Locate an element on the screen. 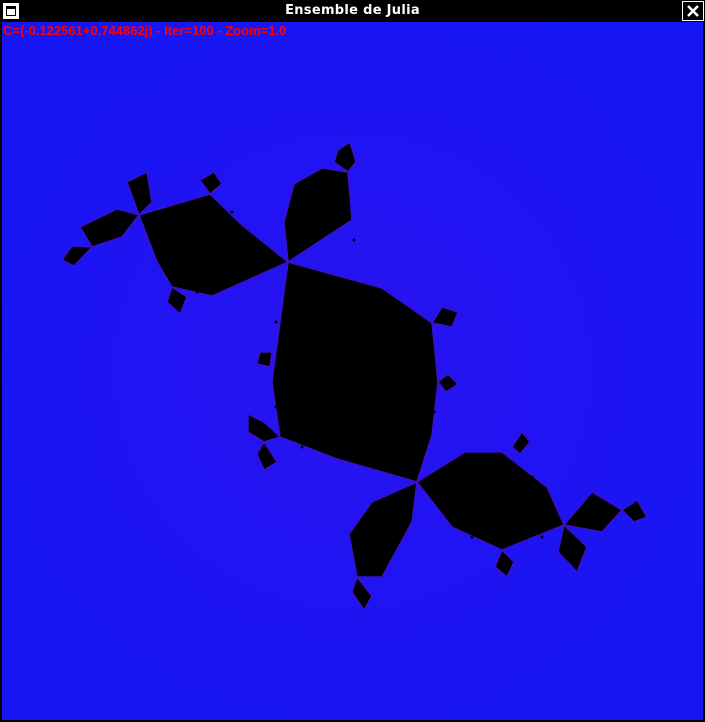 The width and height of the screenshot is (705, 722). title-bar: Ensemble de Julia is located at coordinates (352, 11).